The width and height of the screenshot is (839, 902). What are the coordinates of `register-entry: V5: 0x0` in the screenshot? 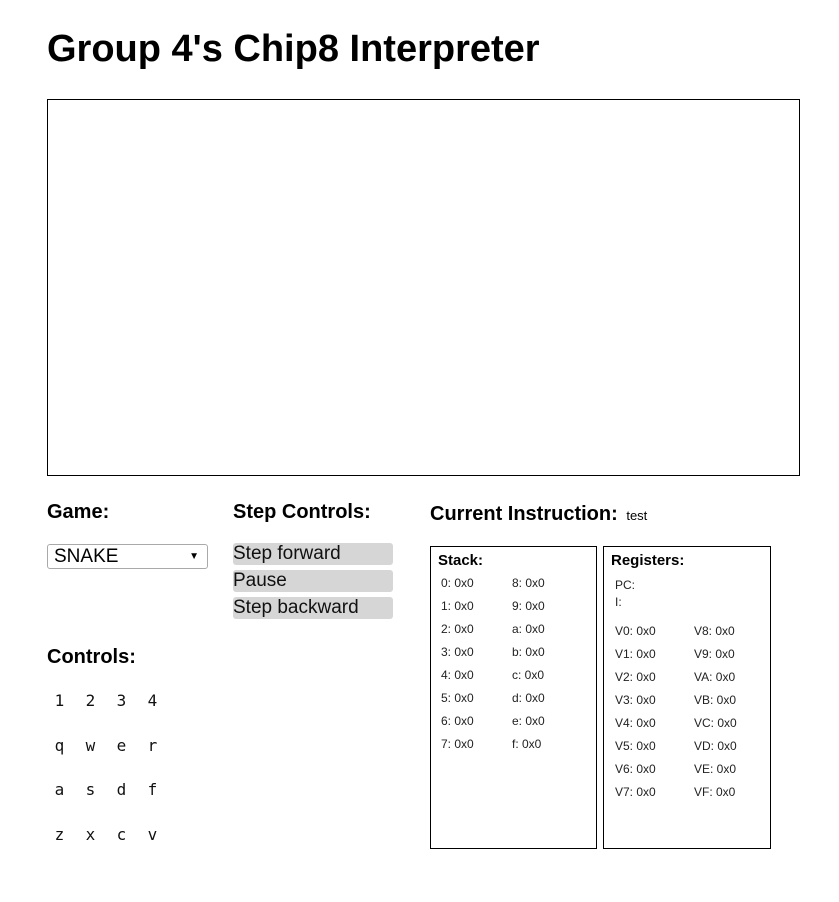 It's located at (635, 746).